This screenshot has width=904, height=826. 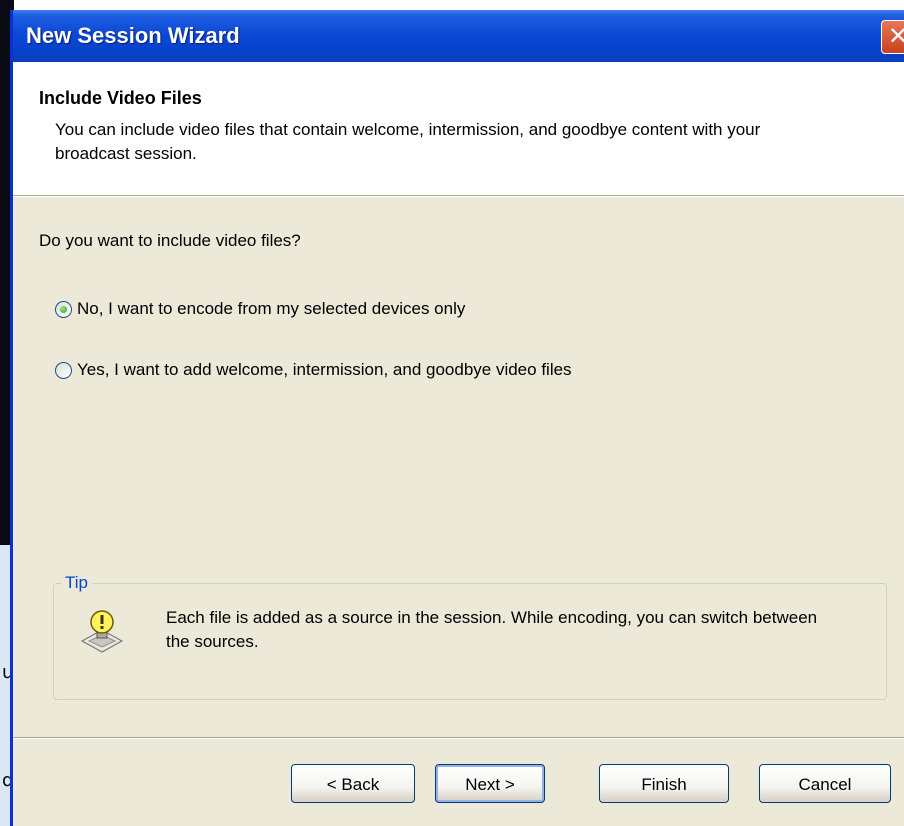 What do you see at coordinates (63, 370) in the screenshot?
I see `radio-button` at bounding box center [63, 370].